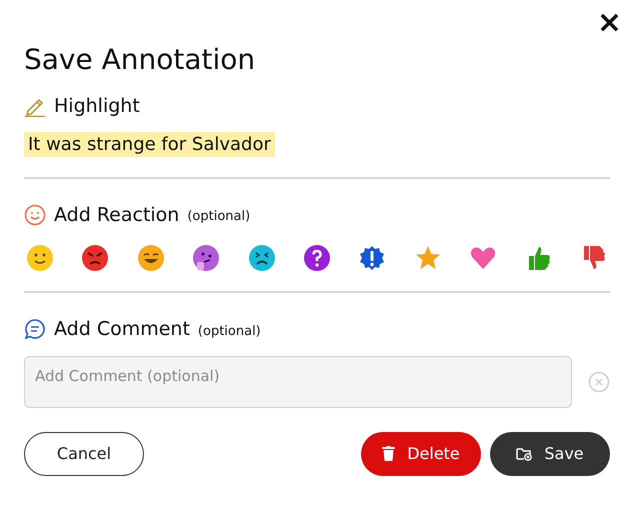 The image size is (634, 505). I want to click on smiley-face-icon, so click(40, 258).